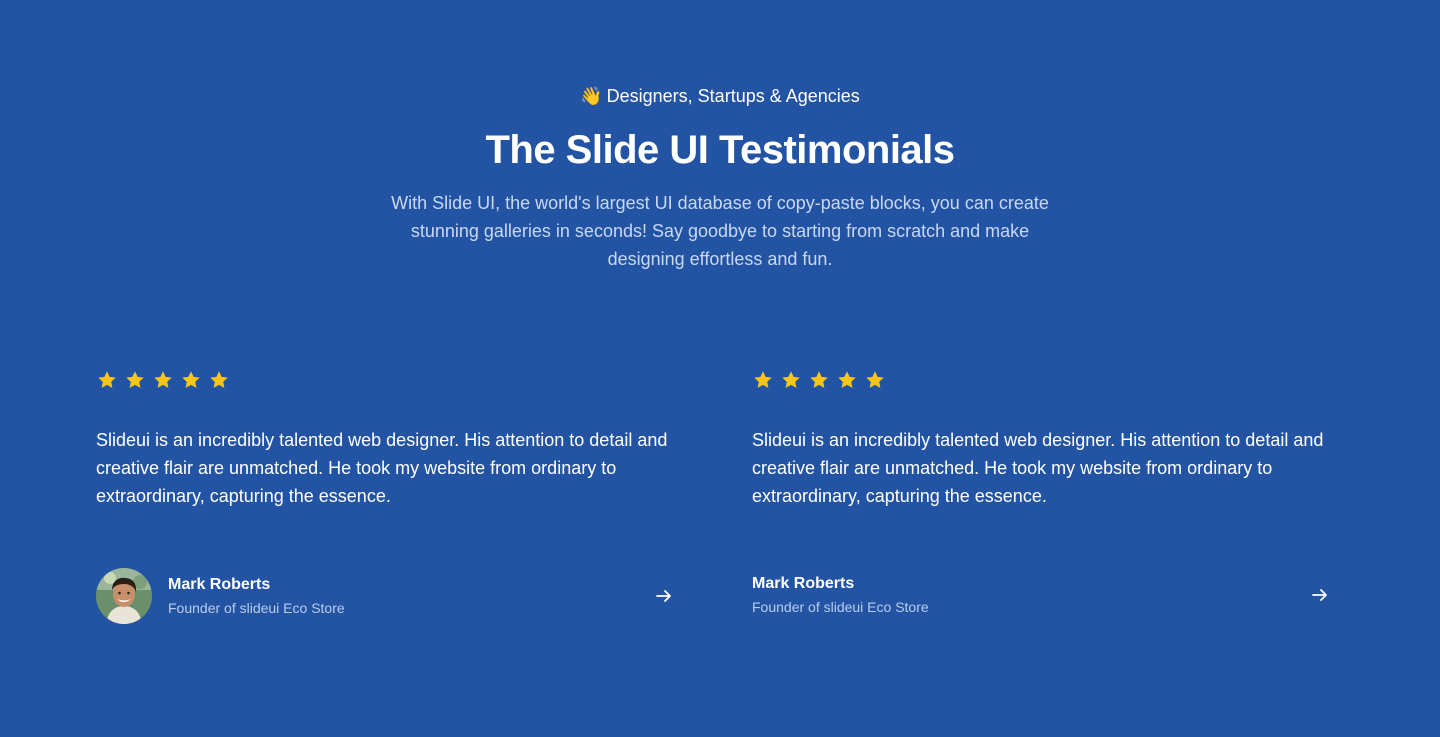 This screenshot has width=1440, height=737. Describe the element at coordinates (720, 150) in the screenshot. I see `section-title: The Slide UI Testimonials` at that location.